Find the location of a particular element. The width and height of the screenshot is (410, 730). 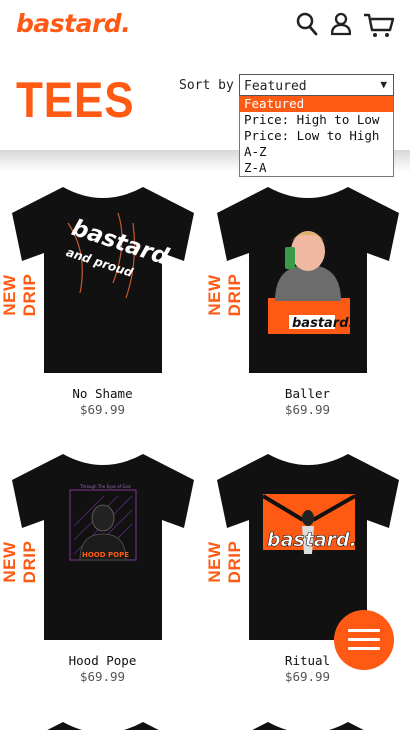

sort-select: Featured ▼ is located at coordinates (316, 85).